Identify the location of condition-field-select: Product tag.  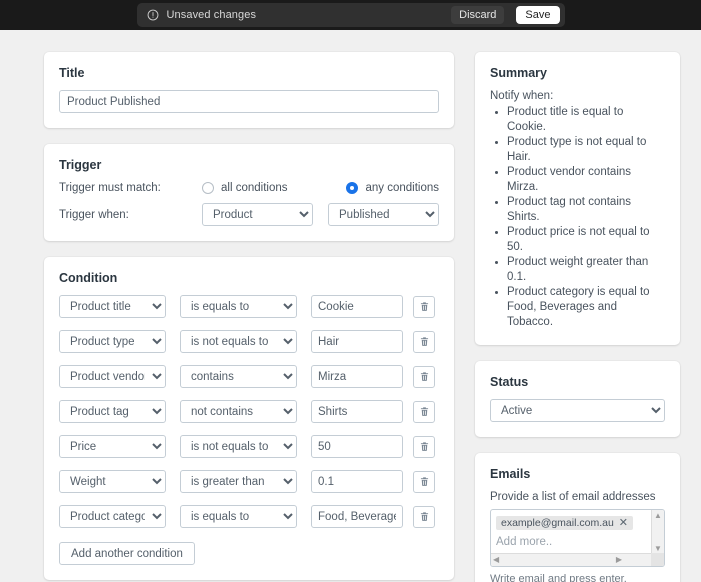
(112, 411).